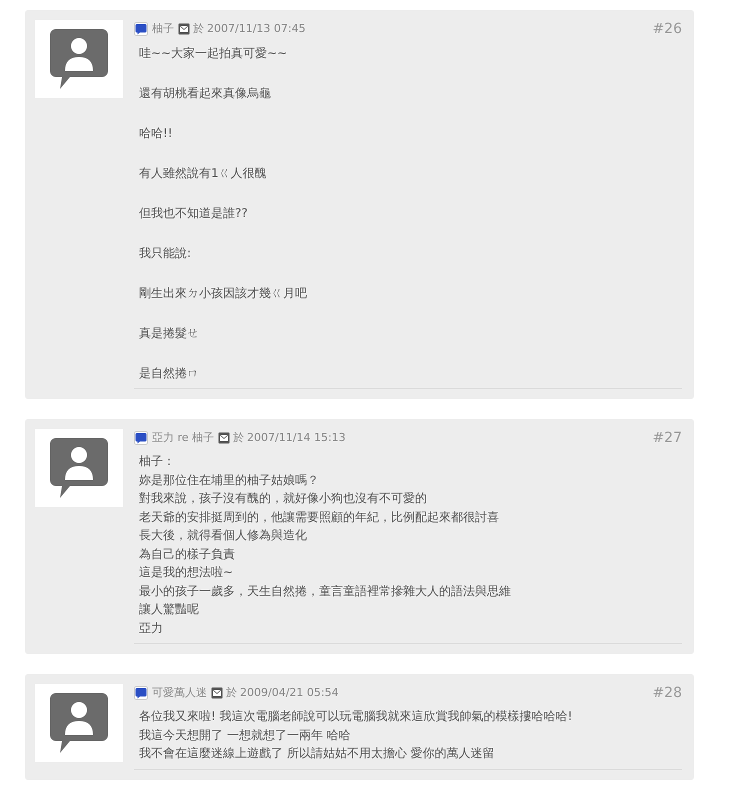 This screenshot has width=733, height=811. I want to click on post-text-line: 對我來說，孩子沒有醜的，就好像小狗也沒有不可愛的, so click(283, 498).